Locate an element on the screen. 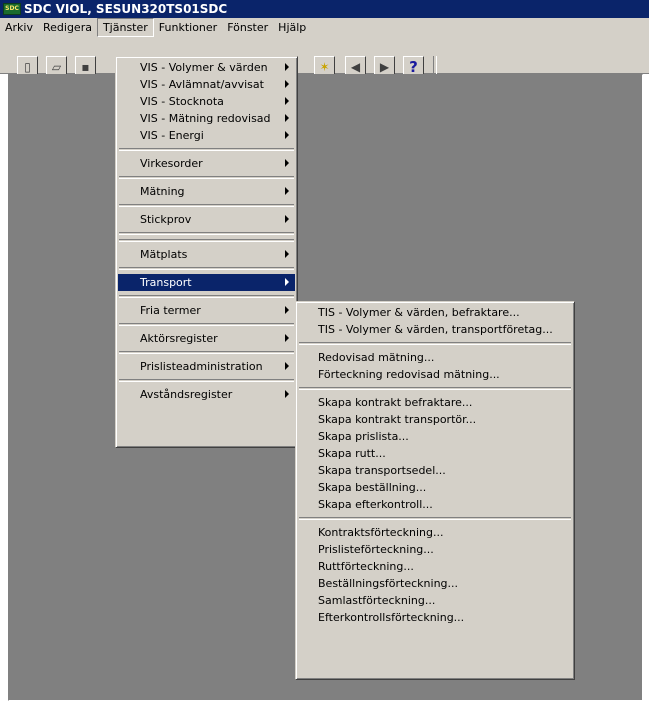 The width and height of the screenshot is (649, 701). menu-item-virkesorder: Virkesorder is located at coordinates (206, 163).